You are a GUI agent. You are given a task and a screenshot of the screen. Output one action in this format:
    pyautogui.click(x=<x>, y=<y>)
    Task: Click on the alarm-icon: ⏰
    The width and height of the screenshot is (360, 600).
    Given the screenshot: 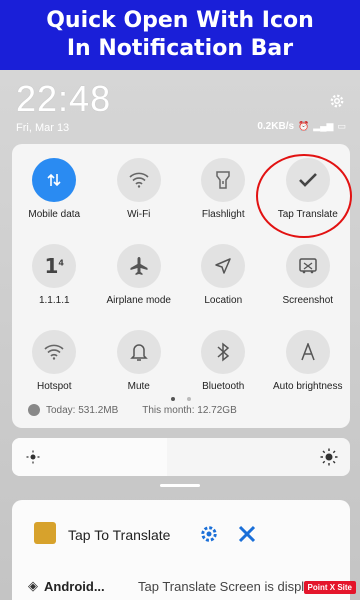 What is the action you would take?
    pyautogui.click(x=304, y=126)
    